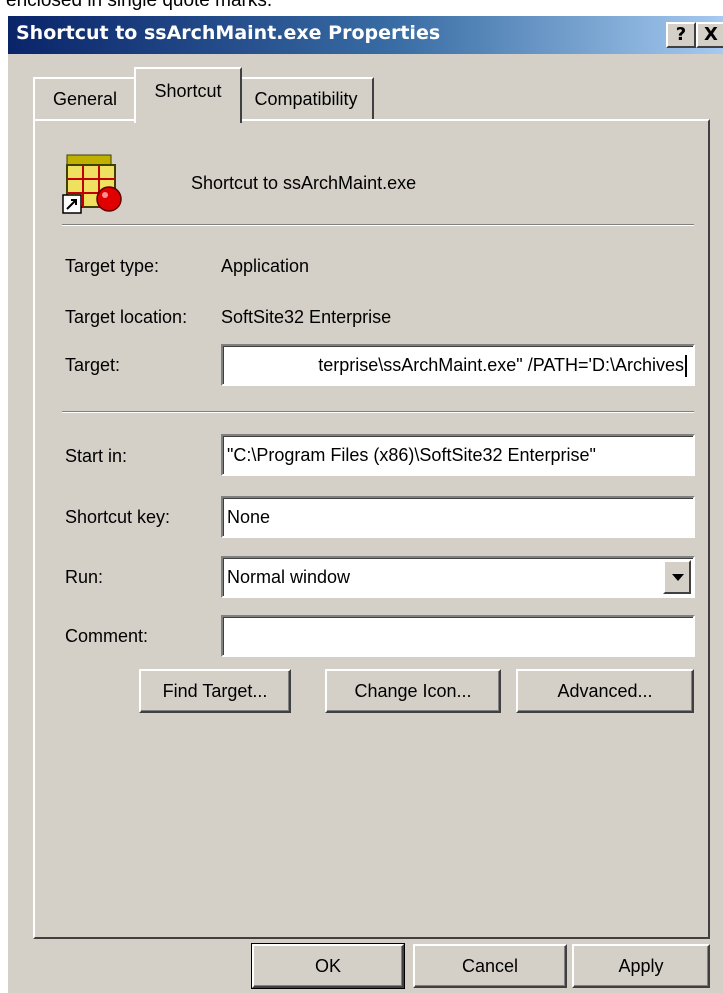 Image resolution: width=723 pixels, height=993 pixels. Describe the element at coordinates (84, 577) in the screenshot. I see `run-label: Run:` at that location.